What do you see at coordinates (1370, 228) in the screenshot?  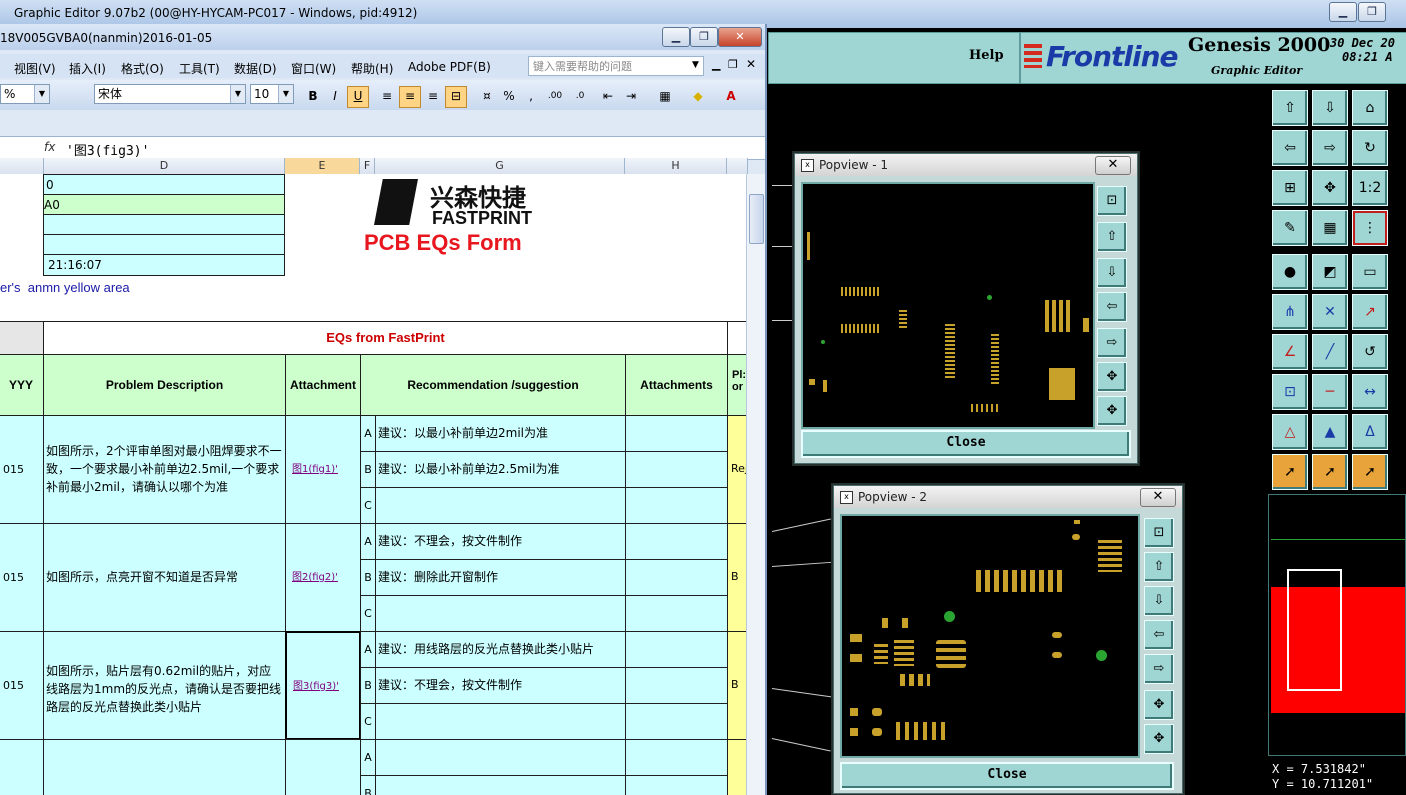 I see `layers-icon: ⋮` at bounding box center [1370, 228].